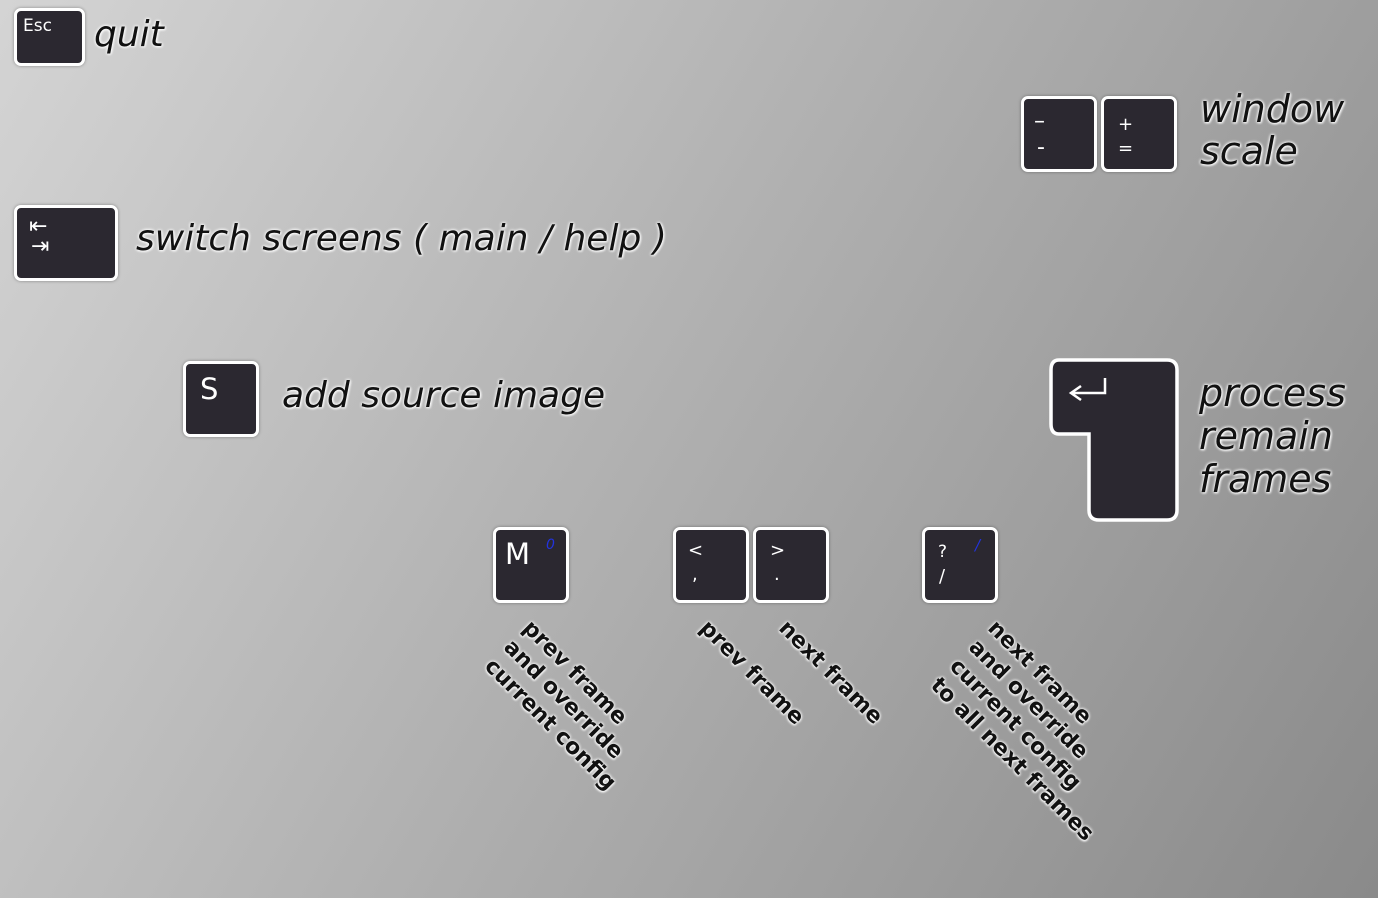 This screenshot has height=898, width=1378. Describe the element at coordinates (1059, 134) in the screenshot. I see `minus-key: – -` at that location.